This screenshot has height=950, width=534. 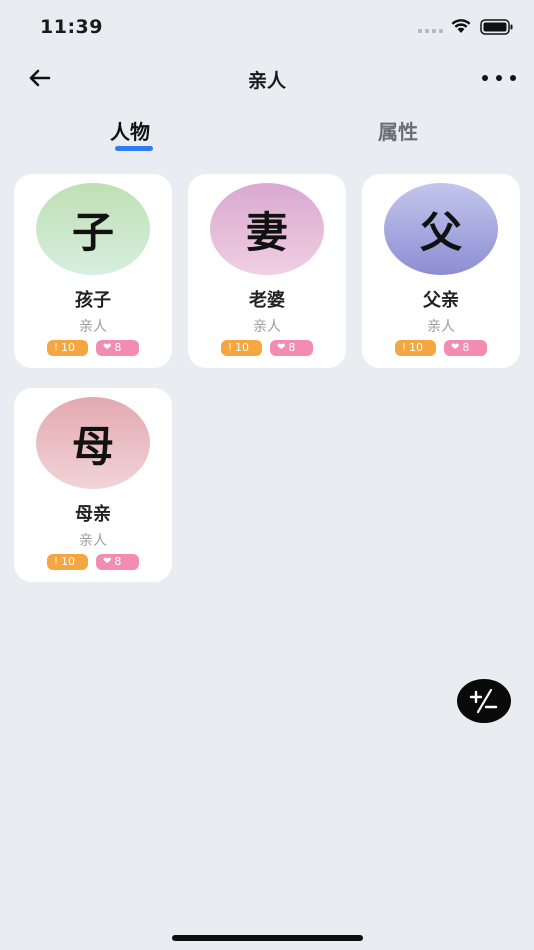 I want to click on tab-people: 人物, so click(x=130, y=130).